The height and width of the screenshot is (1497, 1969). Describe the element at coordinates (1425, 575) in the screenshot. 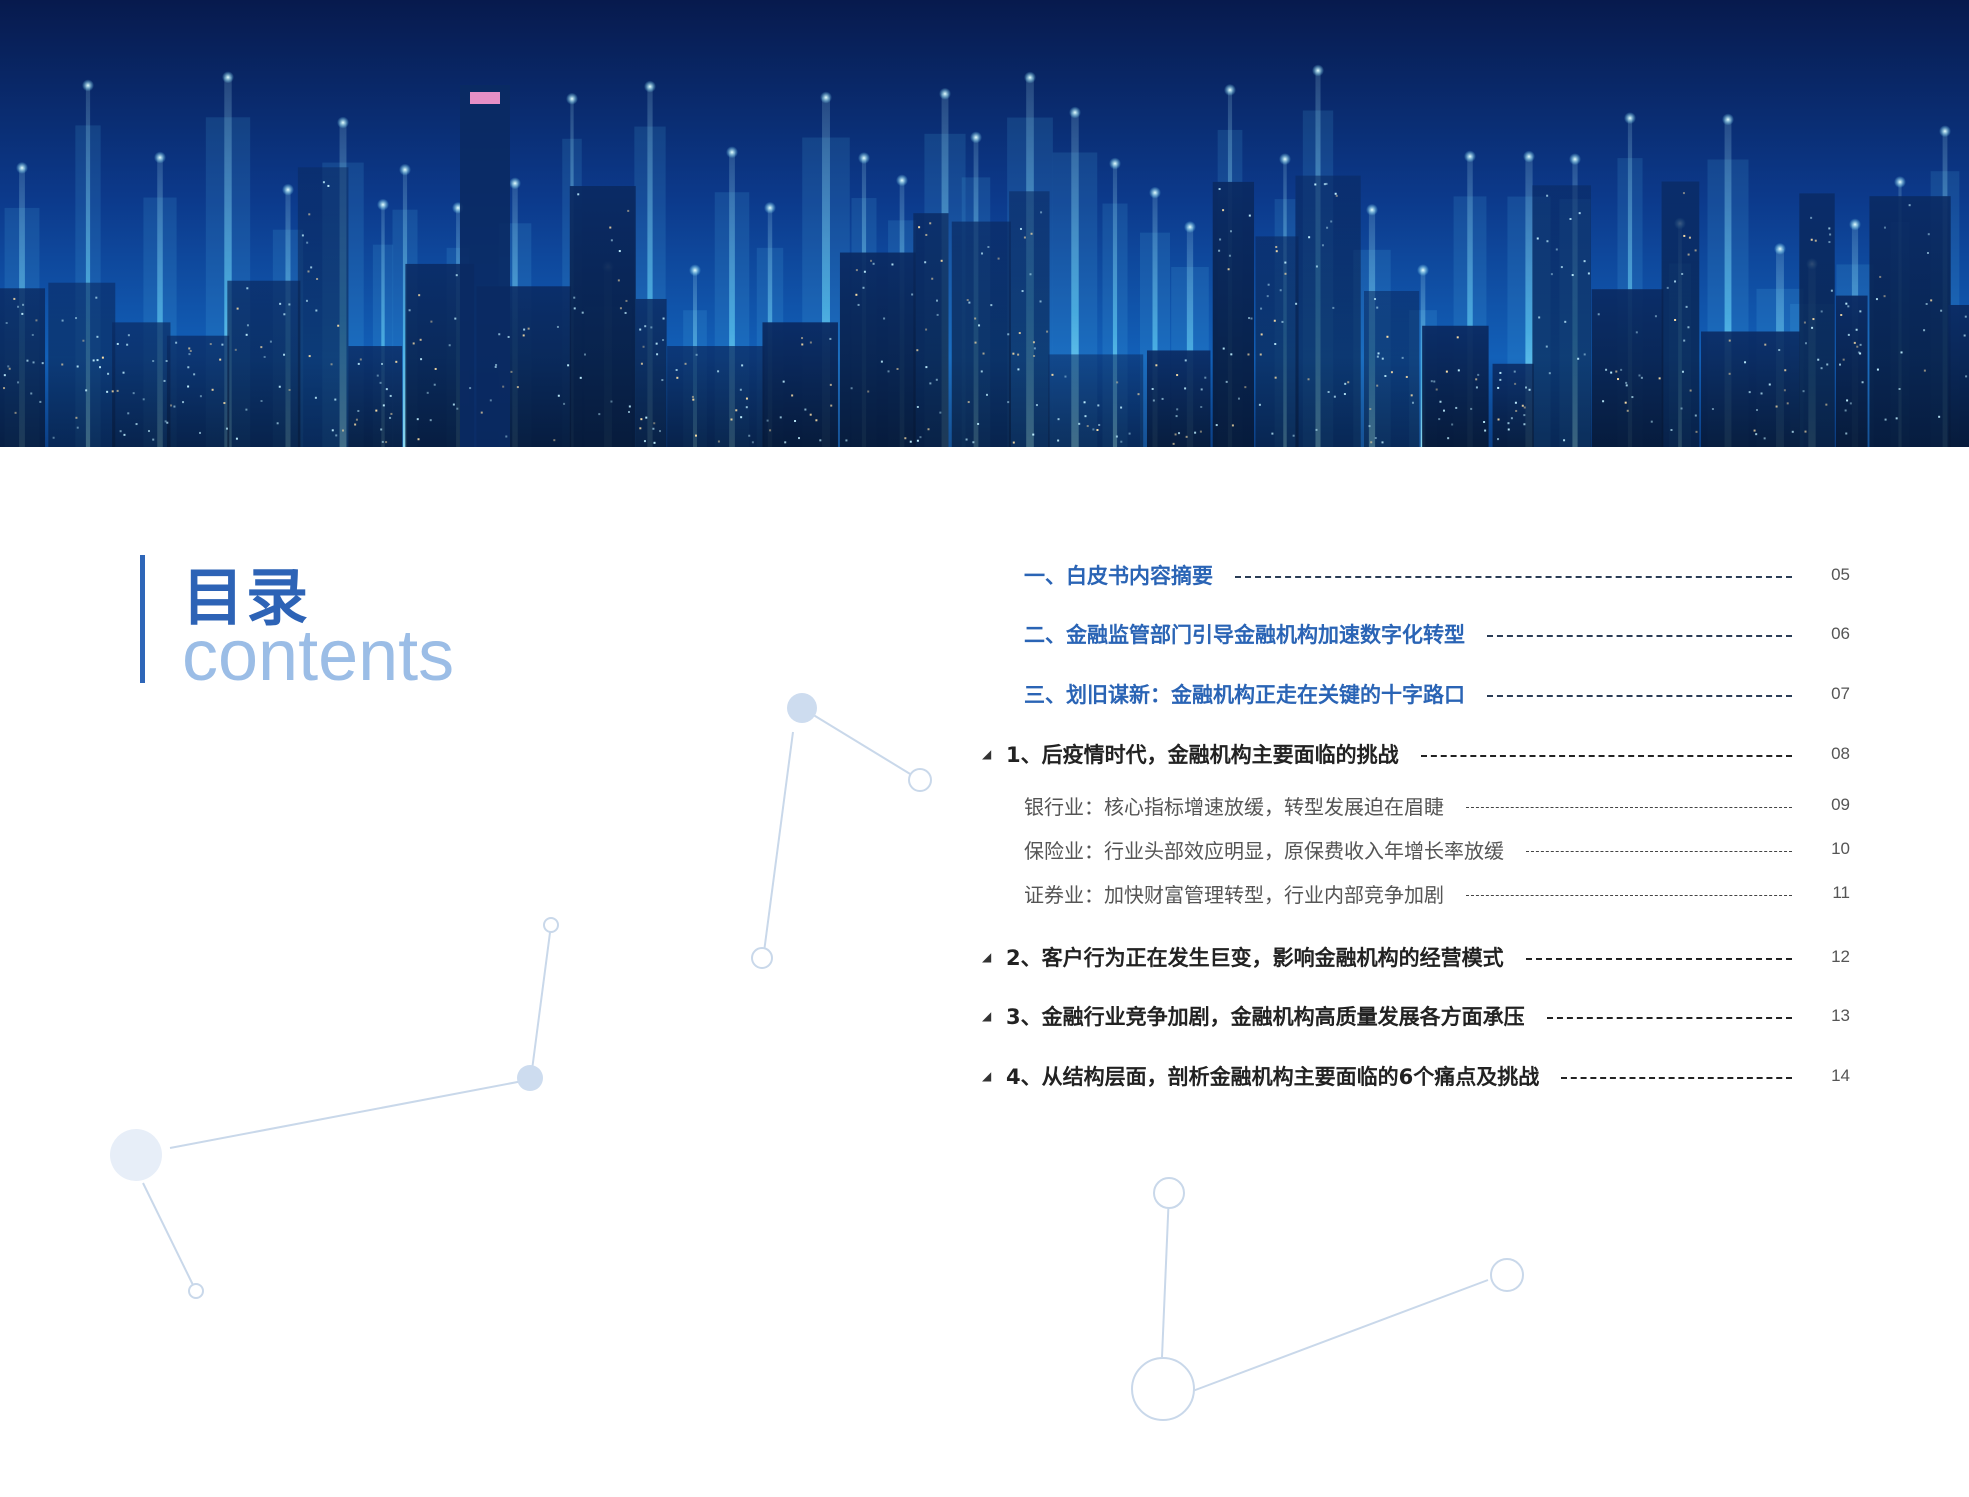

I see `toc-entry: 一、白皮书内容摘要 05` at that location.